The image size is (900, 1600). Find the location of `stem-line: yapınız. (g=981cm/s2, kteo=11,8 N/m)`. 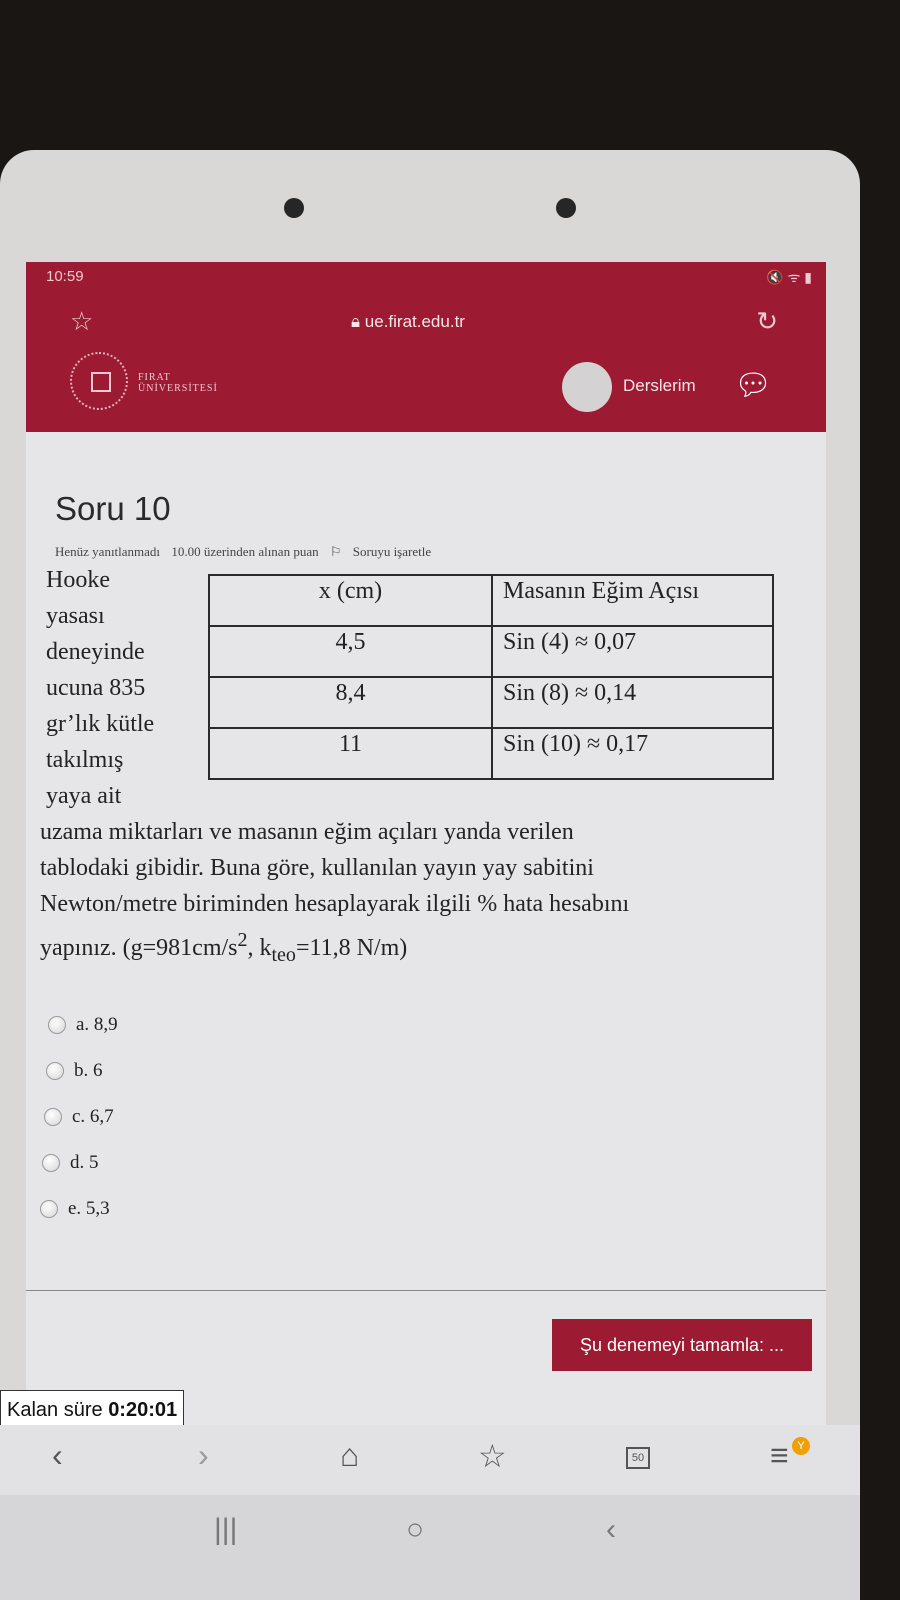

stem-line: yapınız. (g=981cm/s2, kteo=11,8 N/m) is located at coordinates (430, 947).